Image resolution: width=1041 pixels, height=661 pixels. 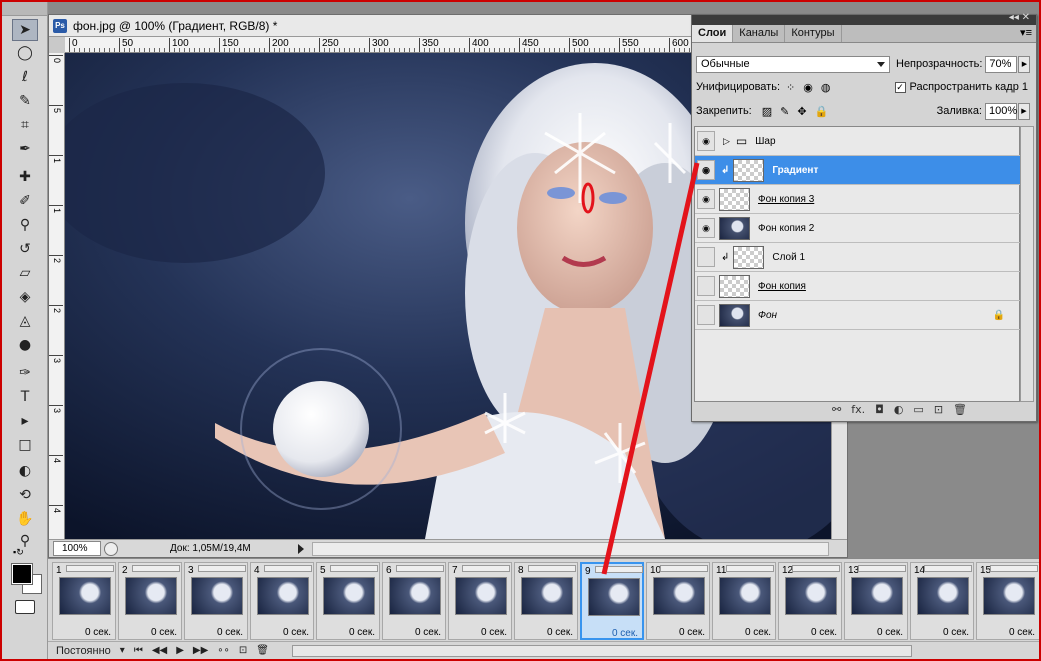 What do you see at coordinates (216, 601) in the screenshot?
I see `animation-frame: 3 0 сек.` at bounding box center [216, 601].